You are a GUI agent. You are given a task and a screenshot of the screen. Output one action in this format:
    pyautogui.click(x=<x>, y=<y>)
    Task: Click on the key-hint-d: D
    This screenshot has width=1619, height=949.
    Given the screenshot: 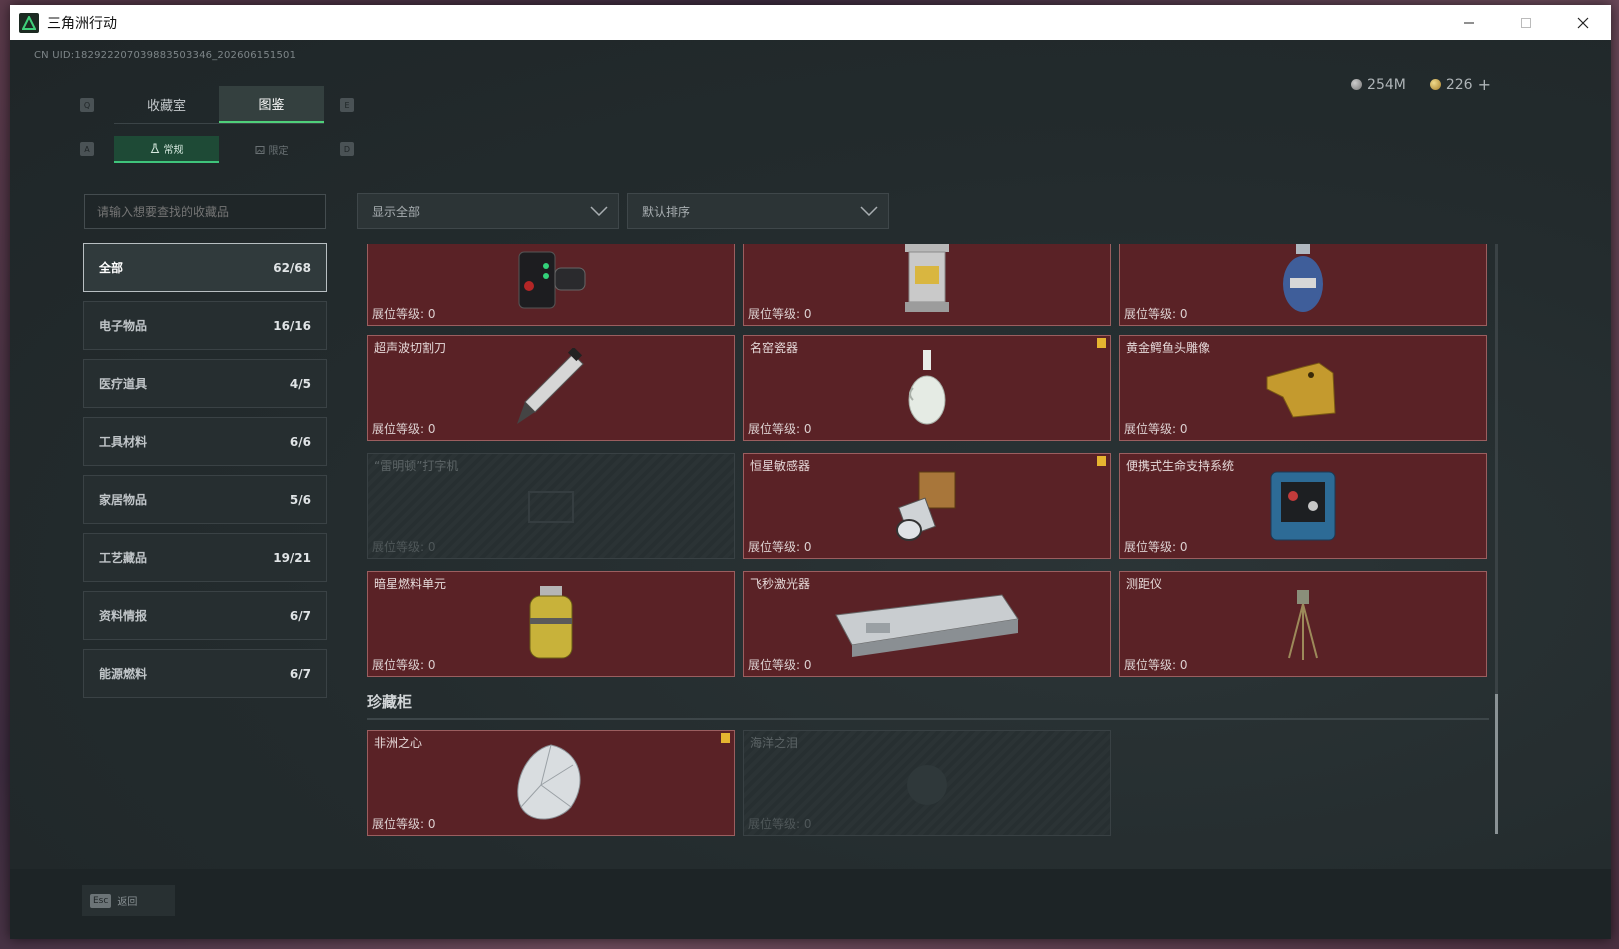 What is the action you would take?
    pyautogui.click(x=347, y=149)
    